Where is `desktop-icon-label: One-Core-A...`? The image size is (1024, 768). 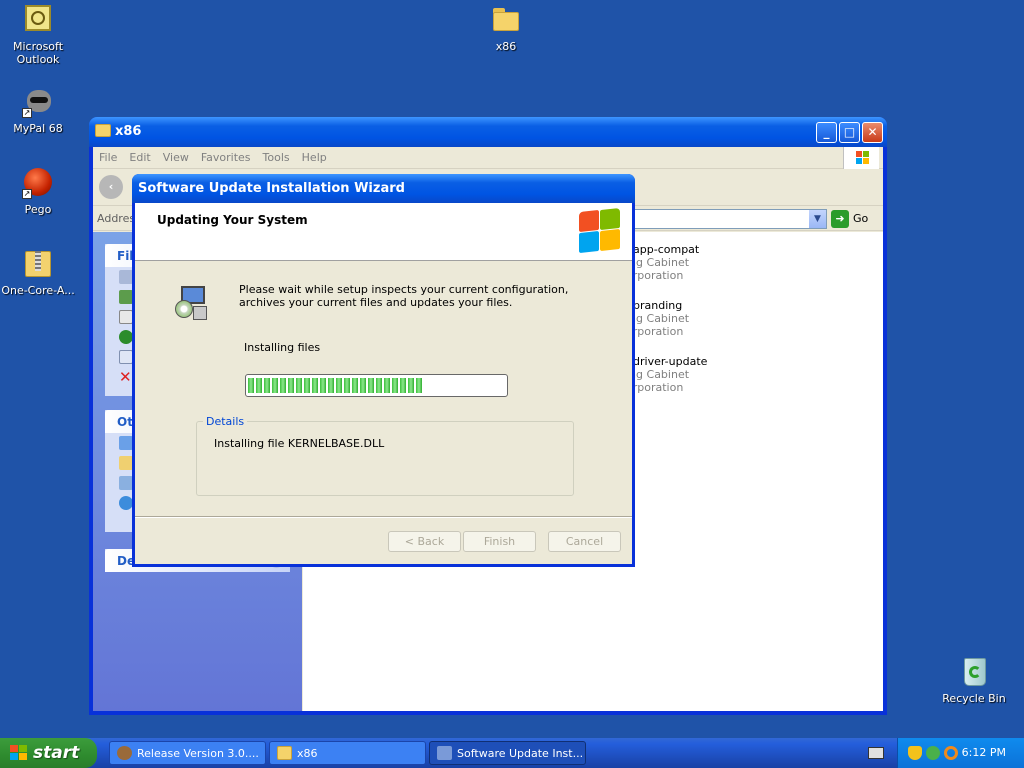 desktop-icon-label: One-Core-A... is located at coordinates (38, 290).